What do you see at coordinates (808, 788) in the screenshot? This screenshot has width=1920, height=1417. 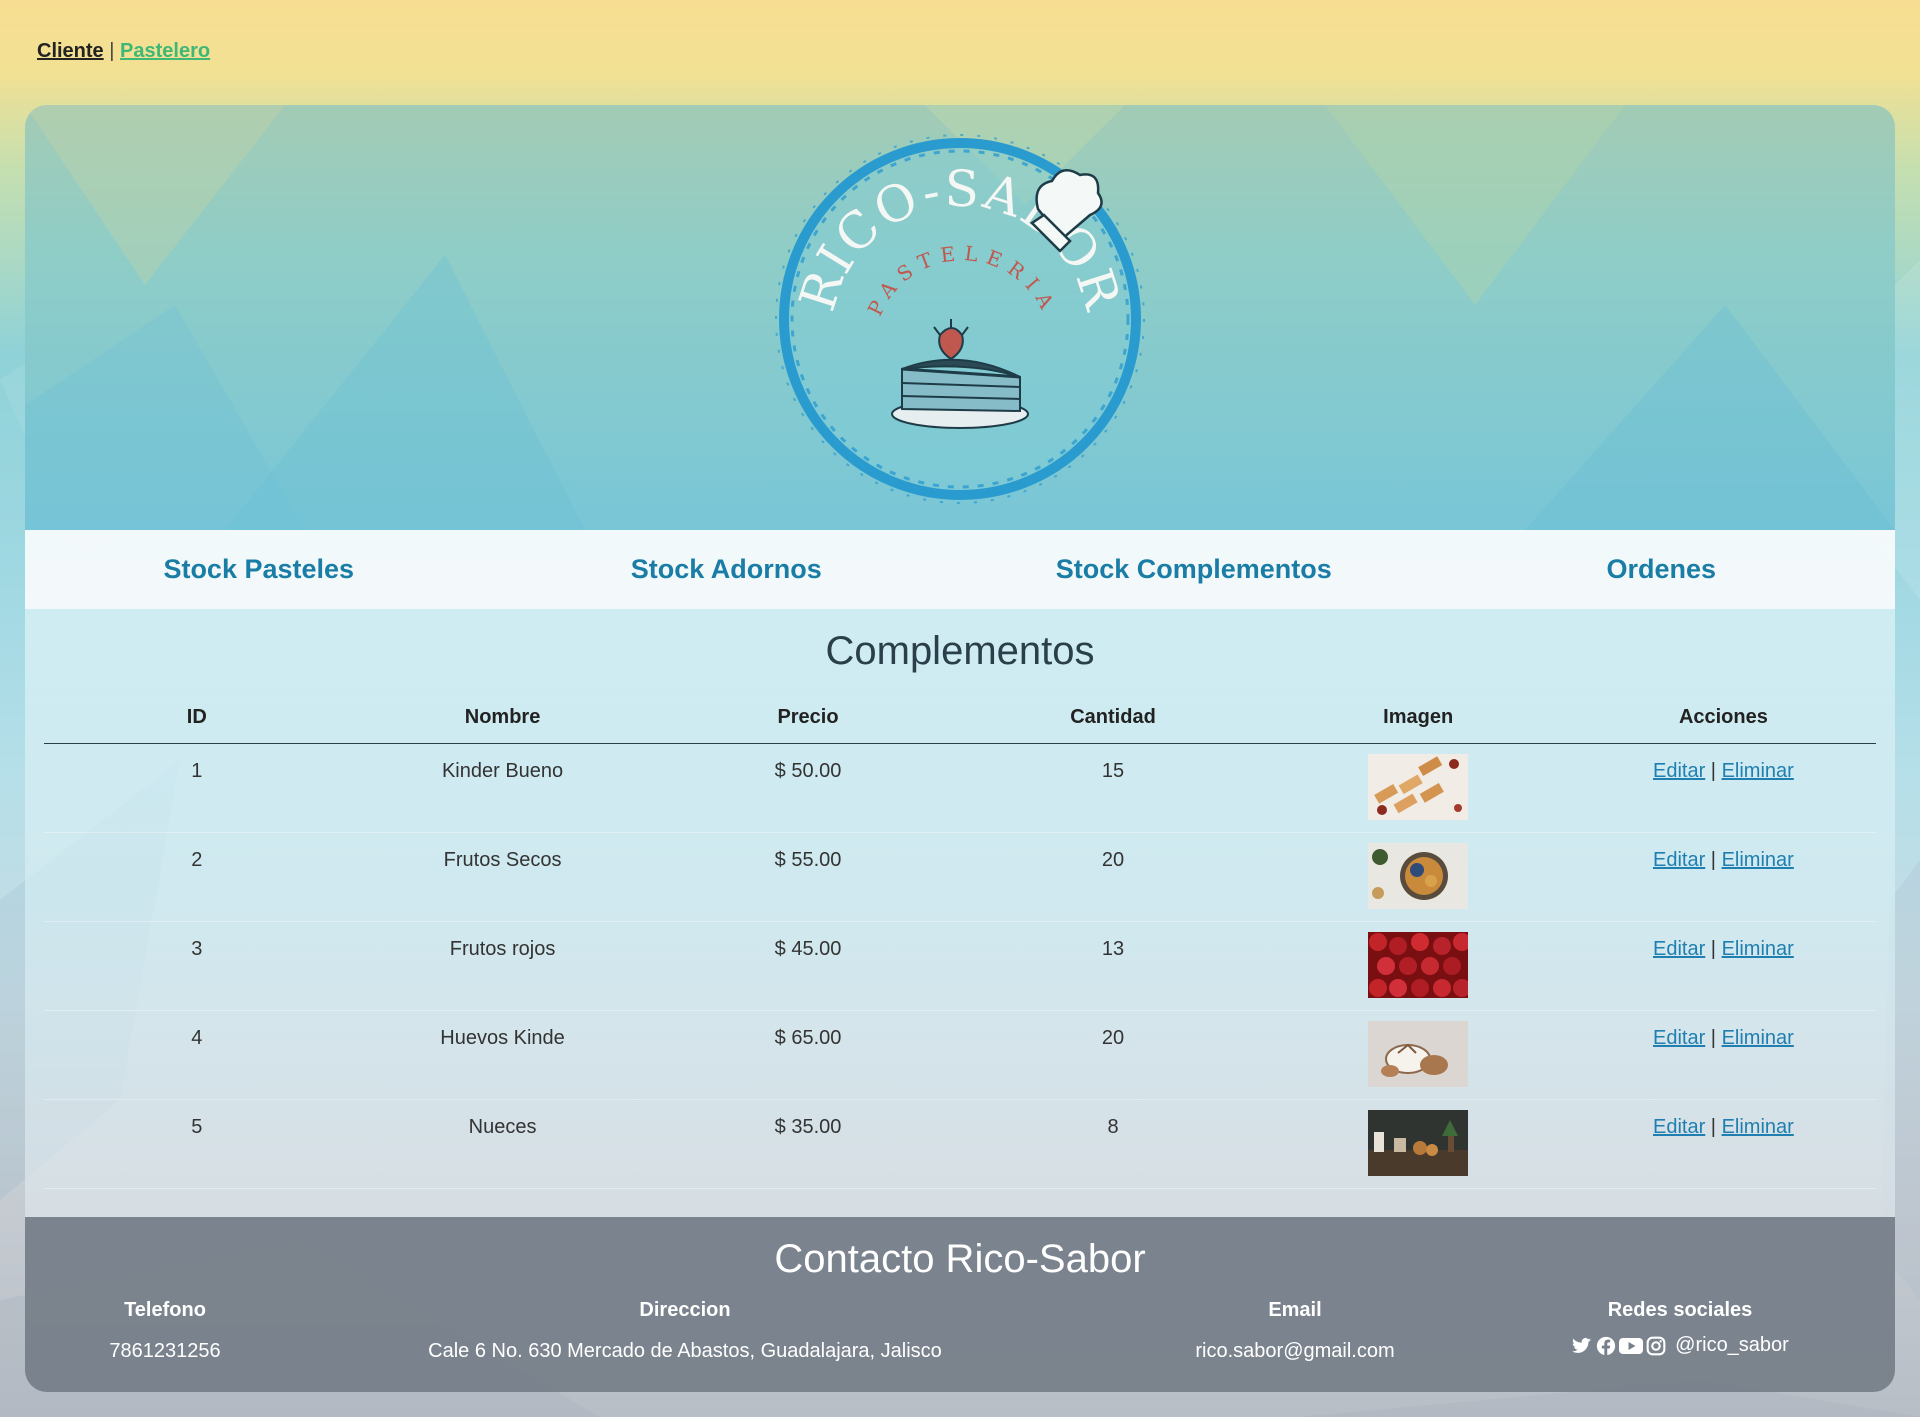 I see `cell-precio: $ 50.00` at bounding box center [808, 788].